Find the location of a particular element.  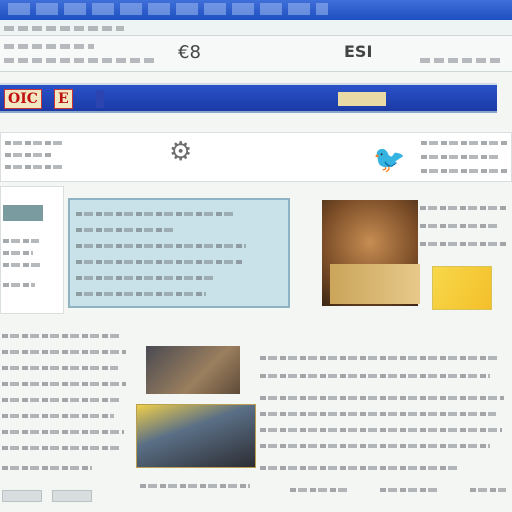

bird-icon: 🐦 is located at coordinates (389, 160).